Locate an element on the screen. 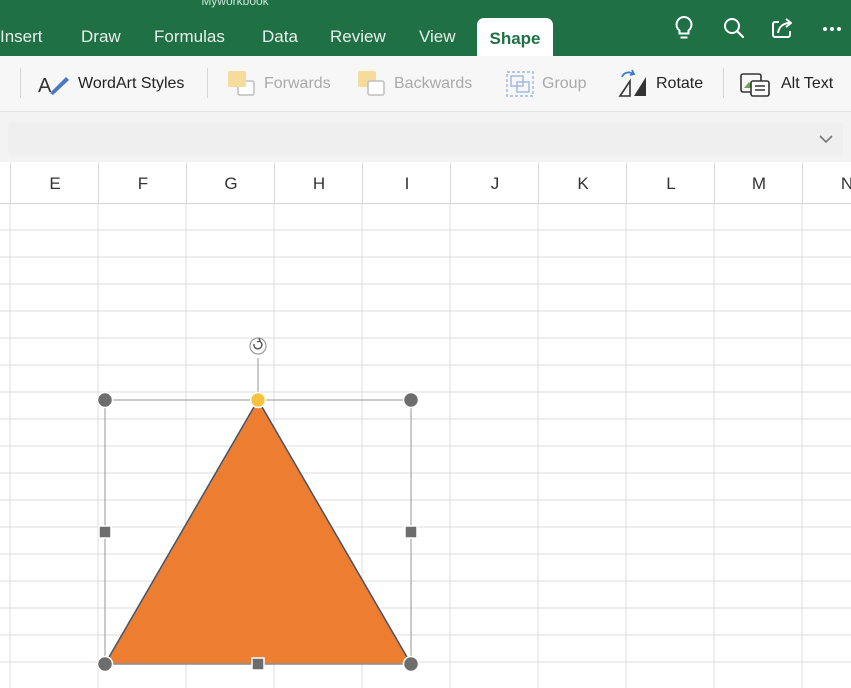  wordart-icon: A is located at coordinates (53, 86).